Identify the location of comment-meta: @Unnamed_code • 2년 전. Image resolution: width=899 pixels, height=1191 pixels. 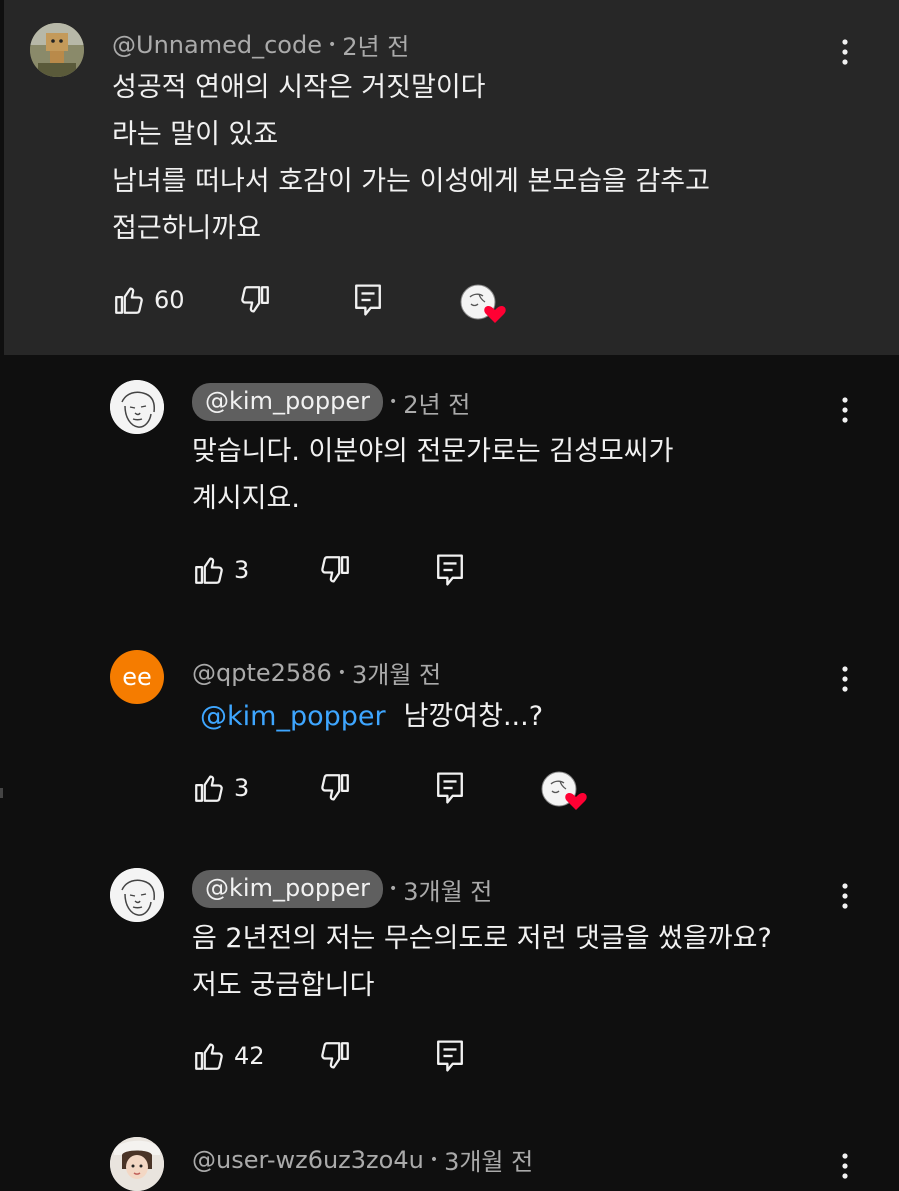
(260, 44).